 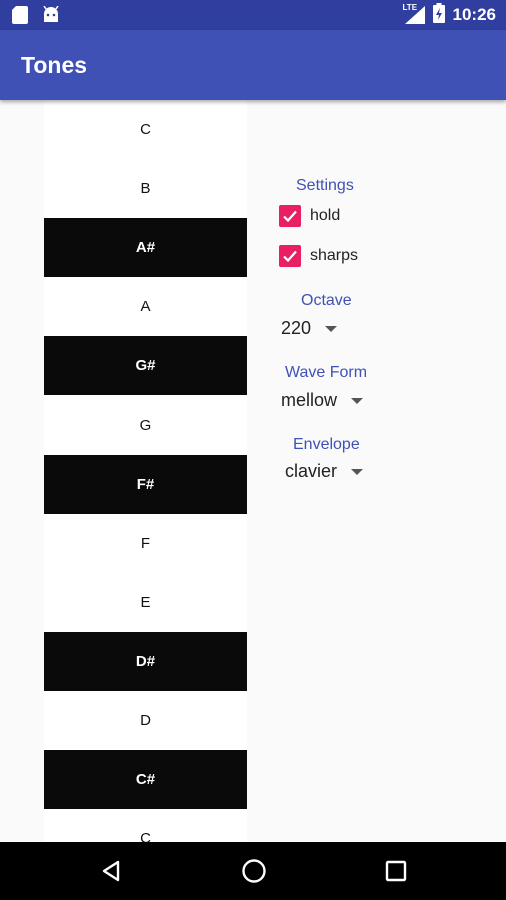 I want to click on sharps-checkbox, so click(x=290, y=256).